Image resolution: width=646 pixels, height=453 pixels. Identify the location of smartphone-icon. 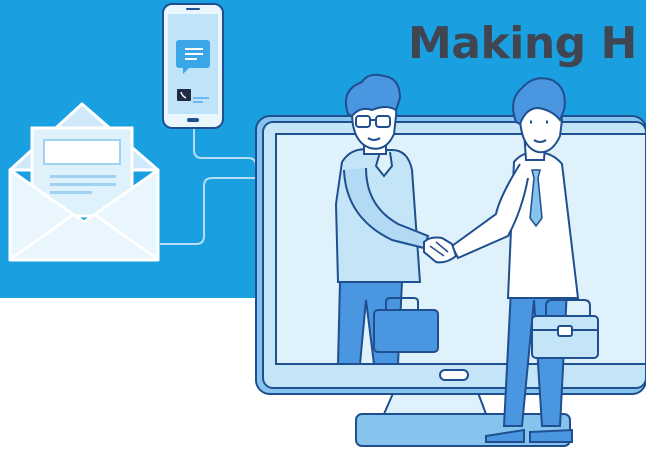
(193, 66).